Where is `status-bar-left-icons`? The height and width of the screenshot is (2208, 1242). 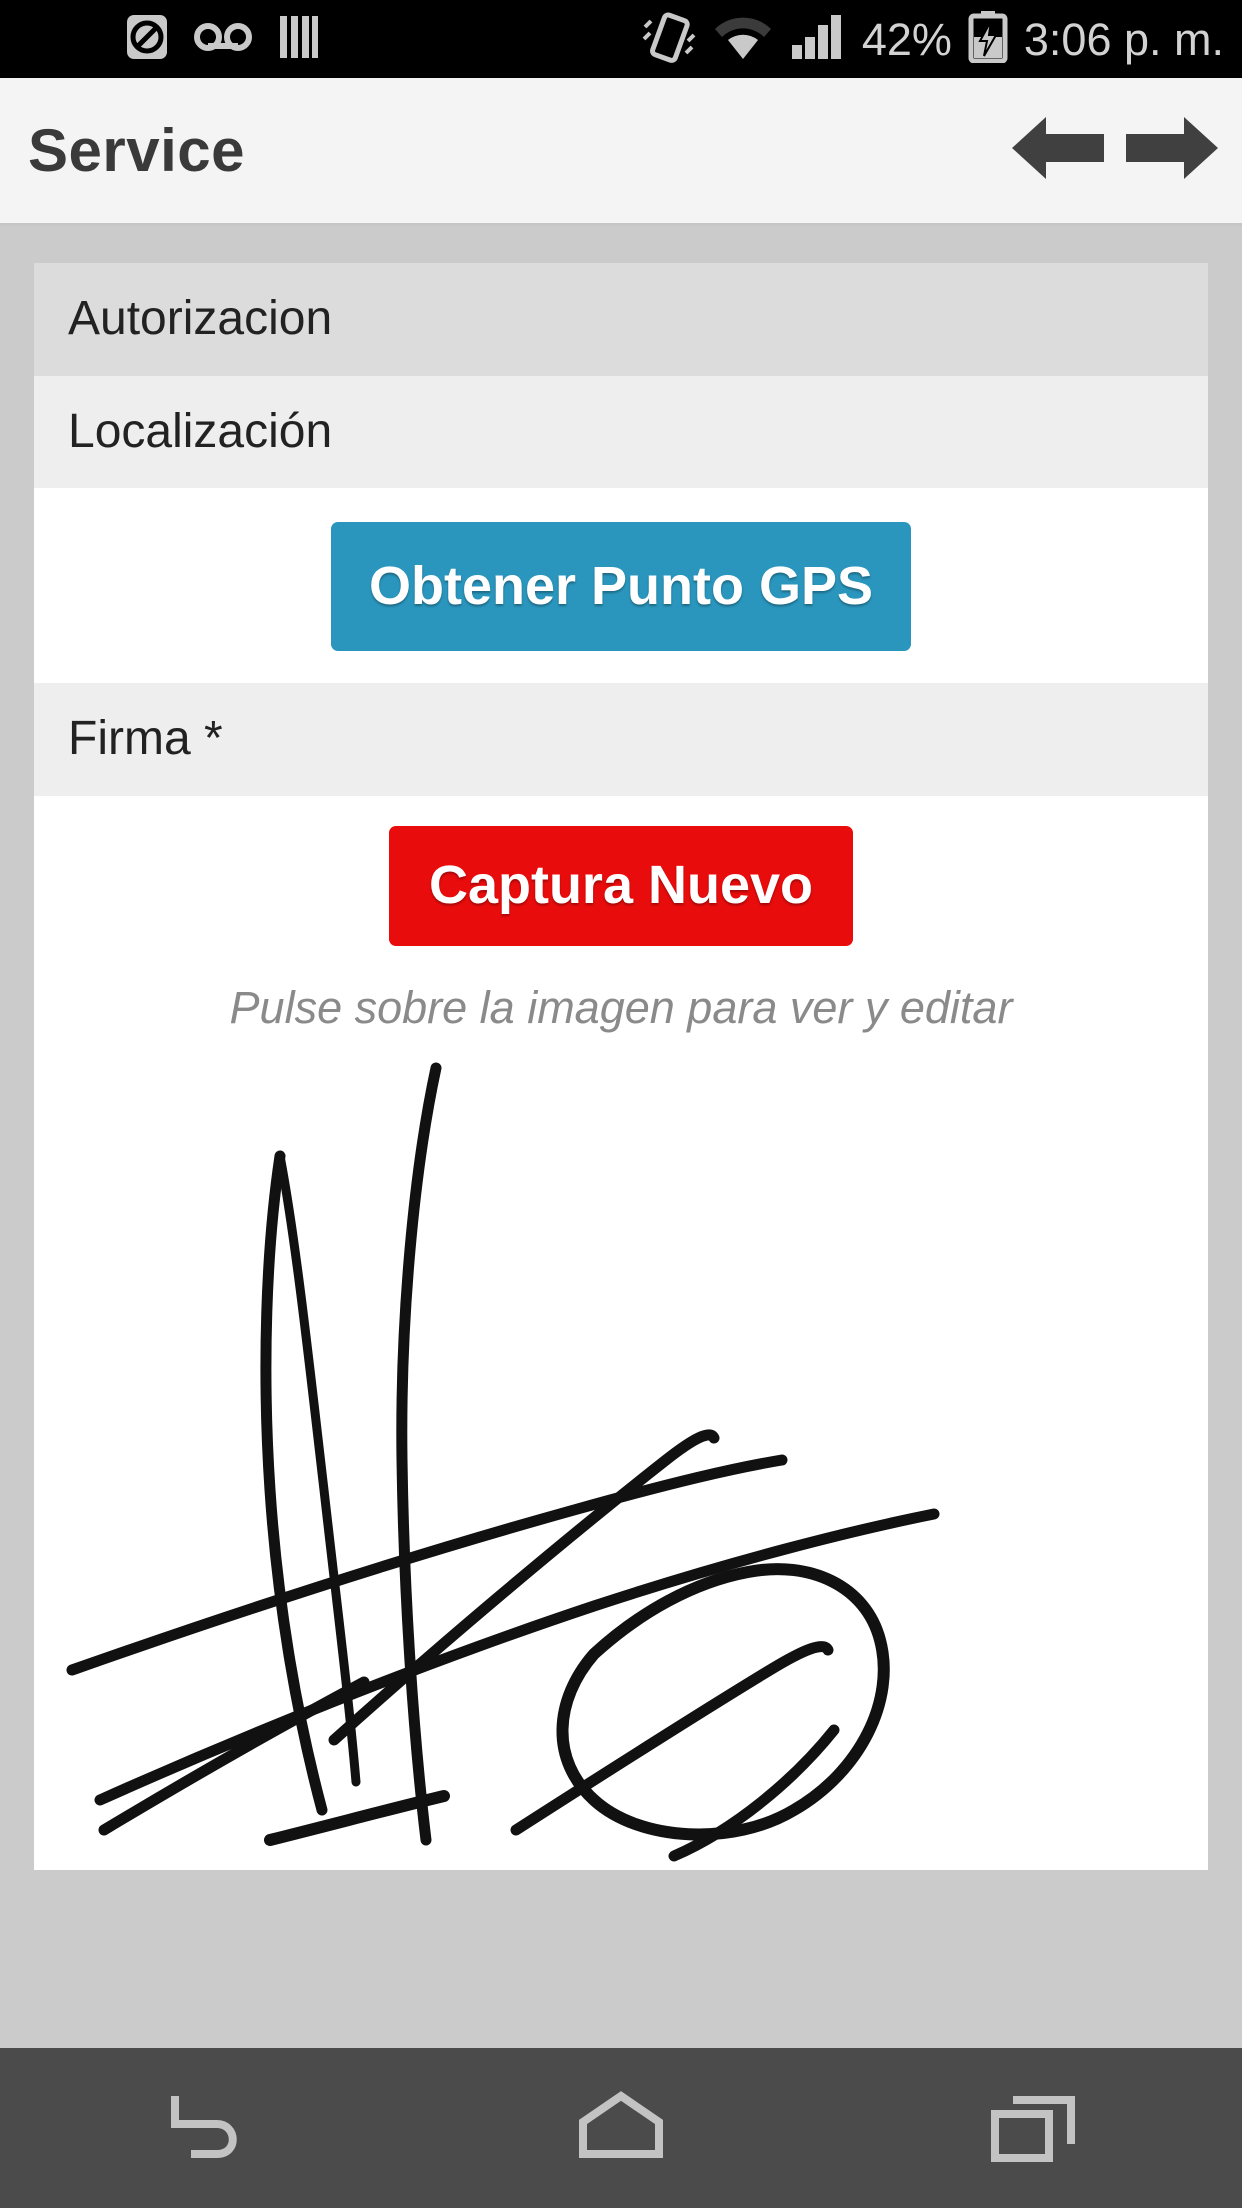
status-bar-left-icons is located at coordinates (223, 39).